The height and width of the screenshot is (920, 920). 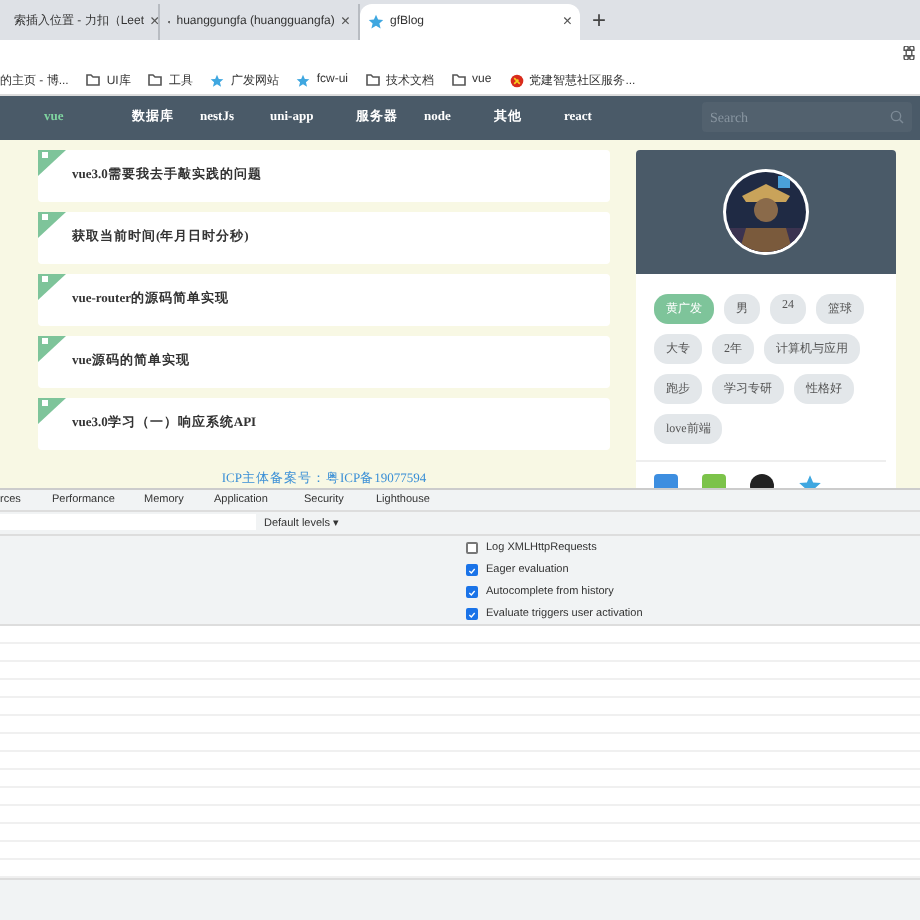 I want to click on command-icon, so click(x=909, y=52).